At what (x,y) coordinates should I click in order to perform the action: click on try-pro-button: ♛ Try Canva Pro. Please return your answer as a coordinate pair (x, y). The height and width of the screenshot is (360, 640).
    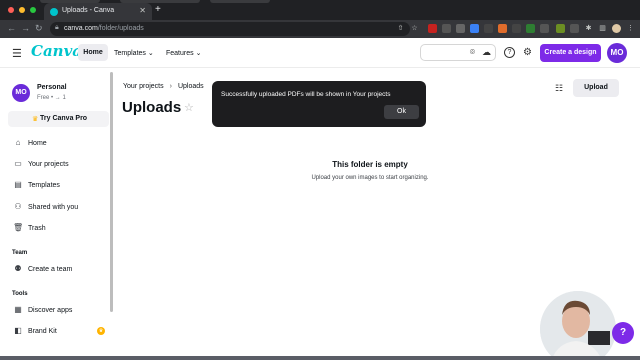
    Looking at the image, I should click on (58, 119).